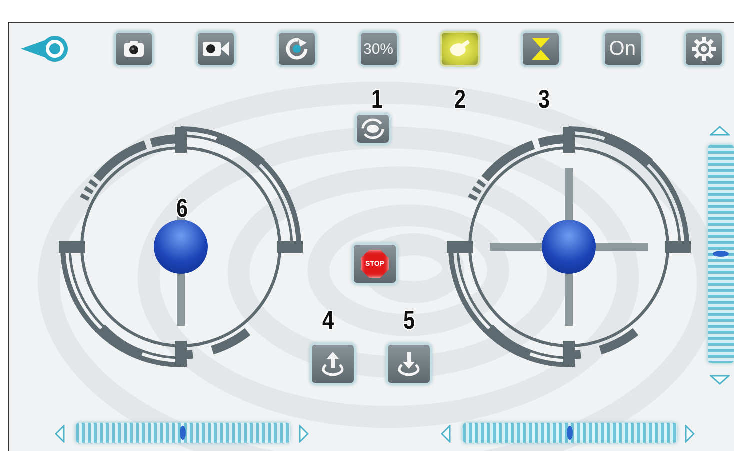 This screenshot has height=451, width=734. I want to click on settings-button, so click(704, 49).